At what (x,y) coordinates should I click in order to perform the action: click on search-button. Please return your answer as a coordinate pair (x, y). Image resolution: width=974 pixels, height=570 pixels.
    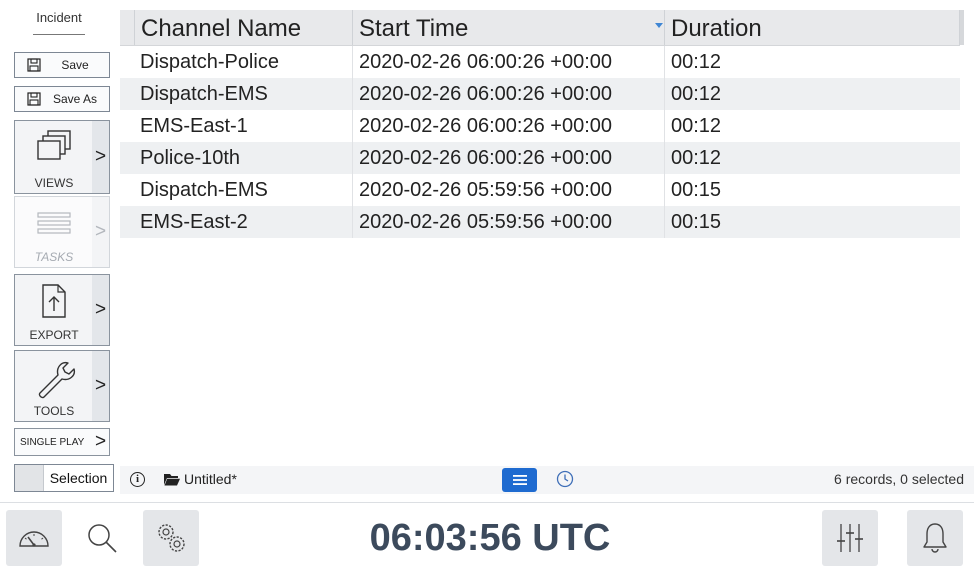
    Looking at the image, I should click on (102, 538).